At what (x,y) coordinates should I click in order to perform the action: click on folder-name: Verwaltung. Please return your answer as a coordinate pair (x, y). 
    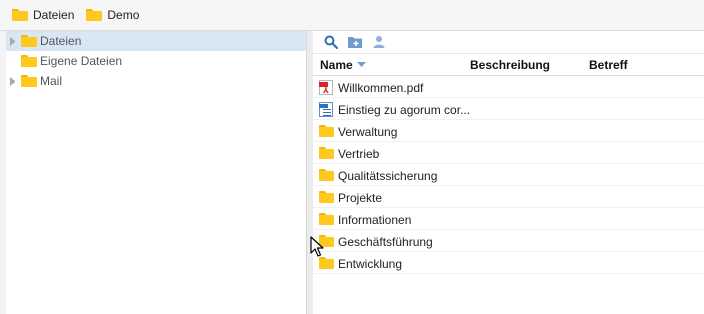
    Looking at the image, I should click on (368, 132).